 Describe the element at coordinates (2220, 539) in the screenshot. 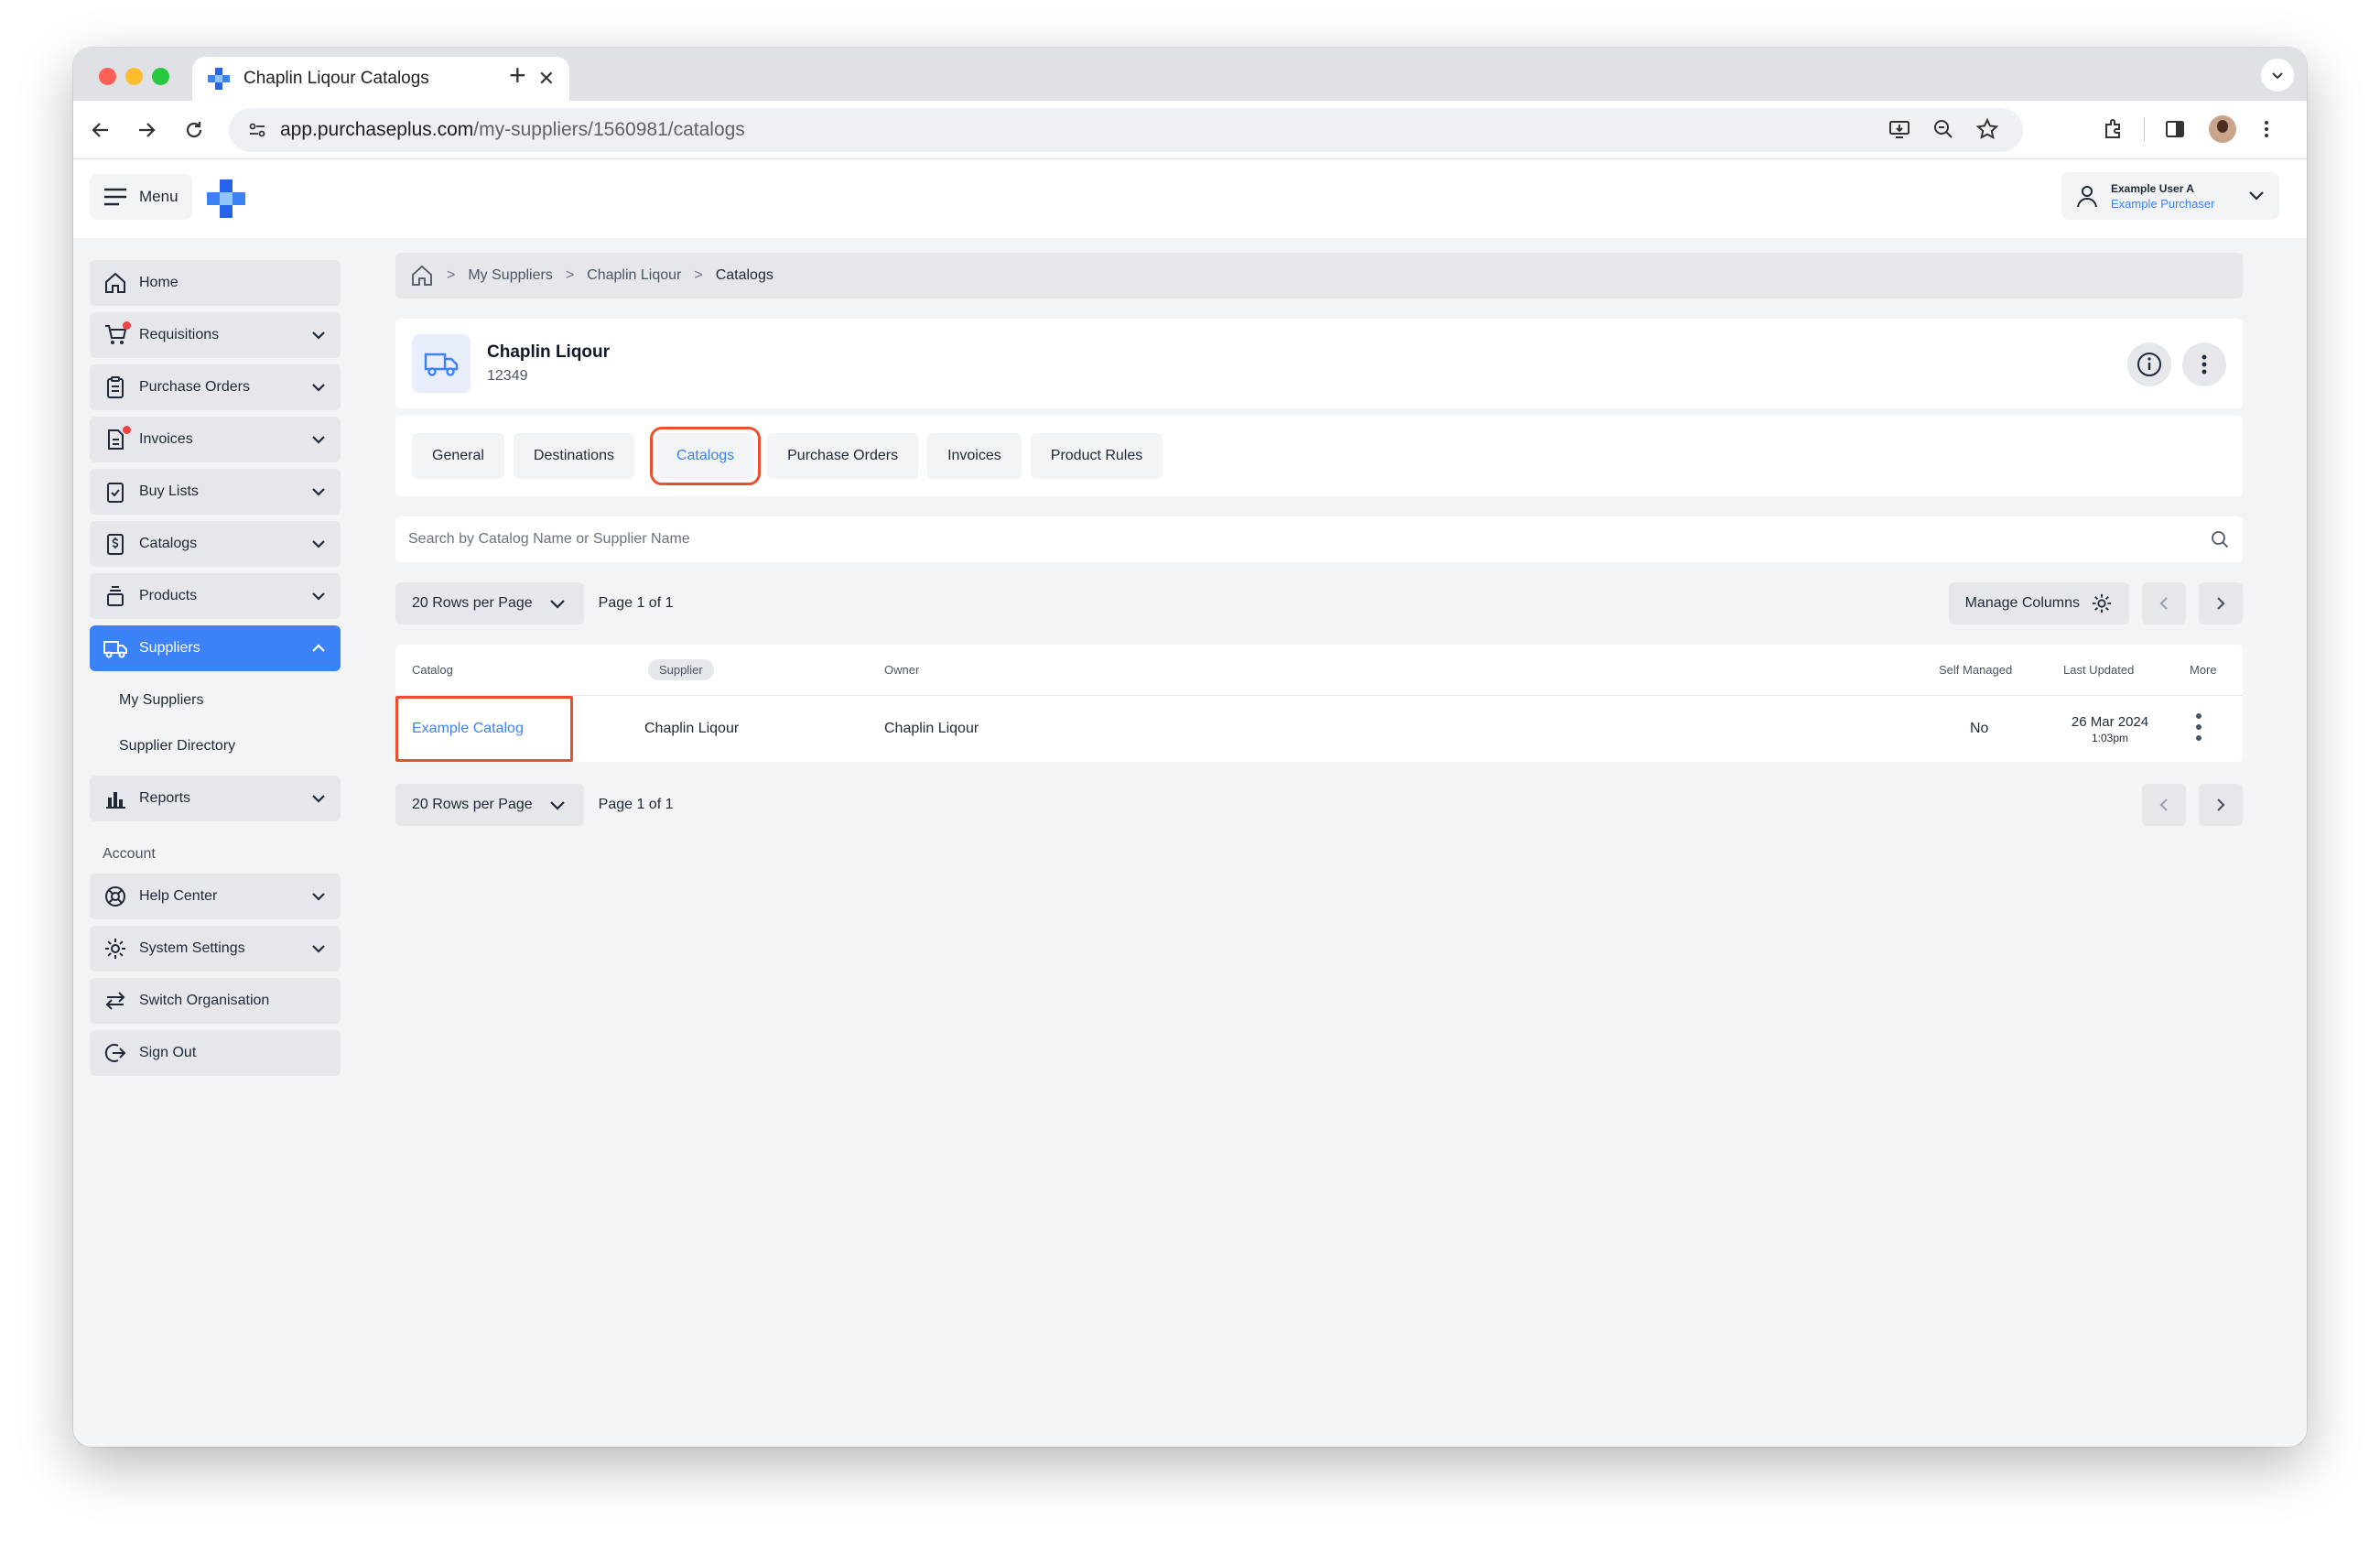

I see `search-icon` at that location.